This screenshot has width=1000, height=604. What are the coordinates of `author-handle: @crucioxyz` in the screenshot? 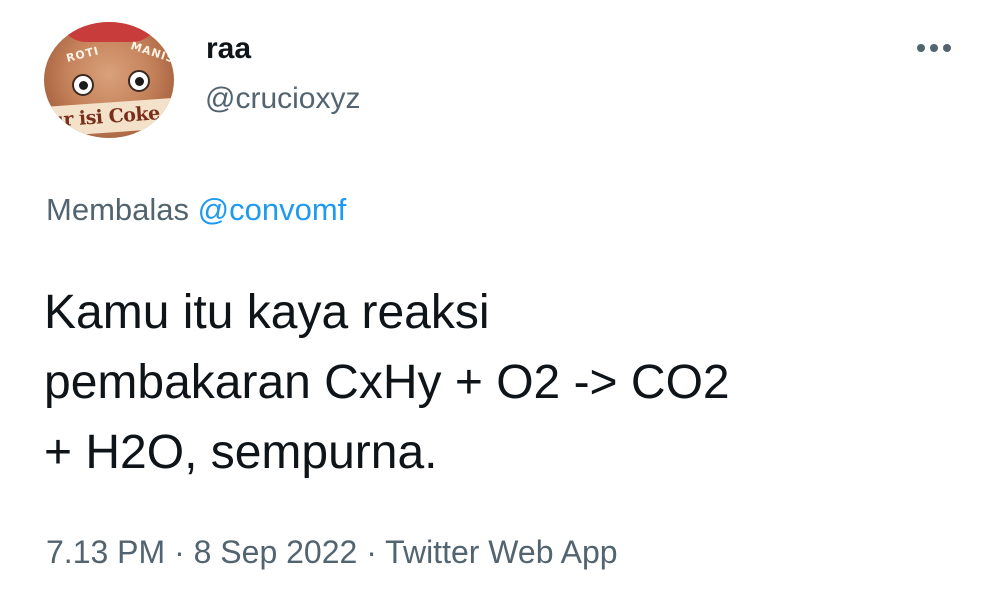 It's located at (282, 99).